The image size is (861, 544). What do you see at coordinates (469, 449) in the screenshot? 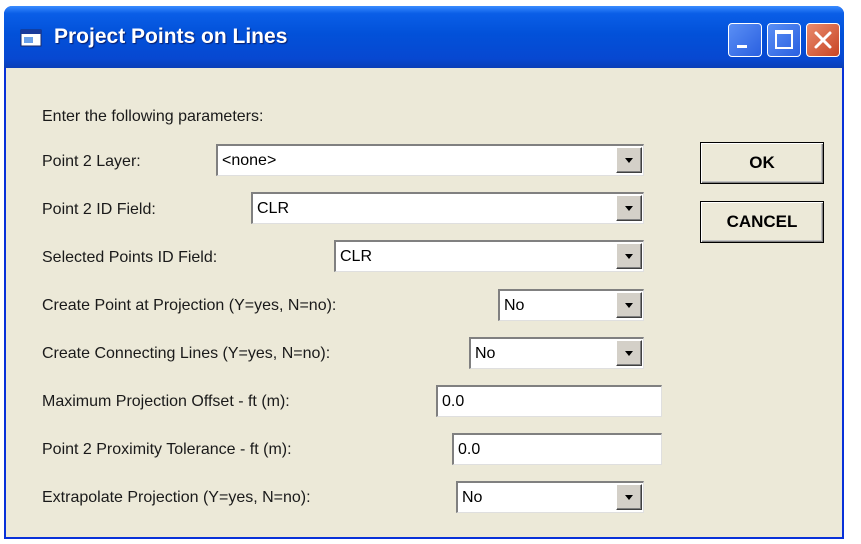
I see `proximity-tolerance-value: 0.0` at bounding box center [469, 449].